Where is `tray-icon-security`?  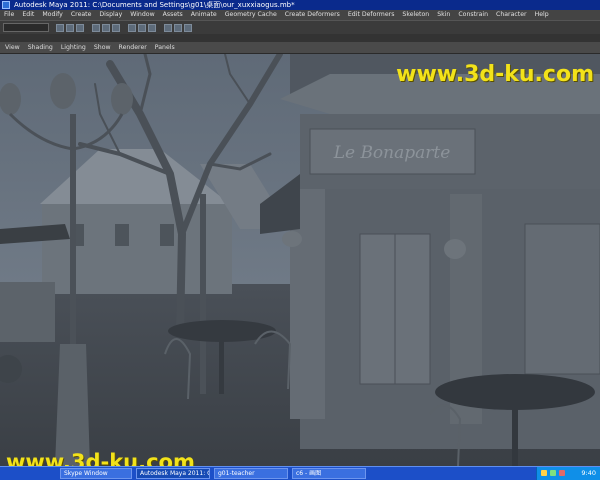 tray-icon-security is located at coordinates (562, 473).